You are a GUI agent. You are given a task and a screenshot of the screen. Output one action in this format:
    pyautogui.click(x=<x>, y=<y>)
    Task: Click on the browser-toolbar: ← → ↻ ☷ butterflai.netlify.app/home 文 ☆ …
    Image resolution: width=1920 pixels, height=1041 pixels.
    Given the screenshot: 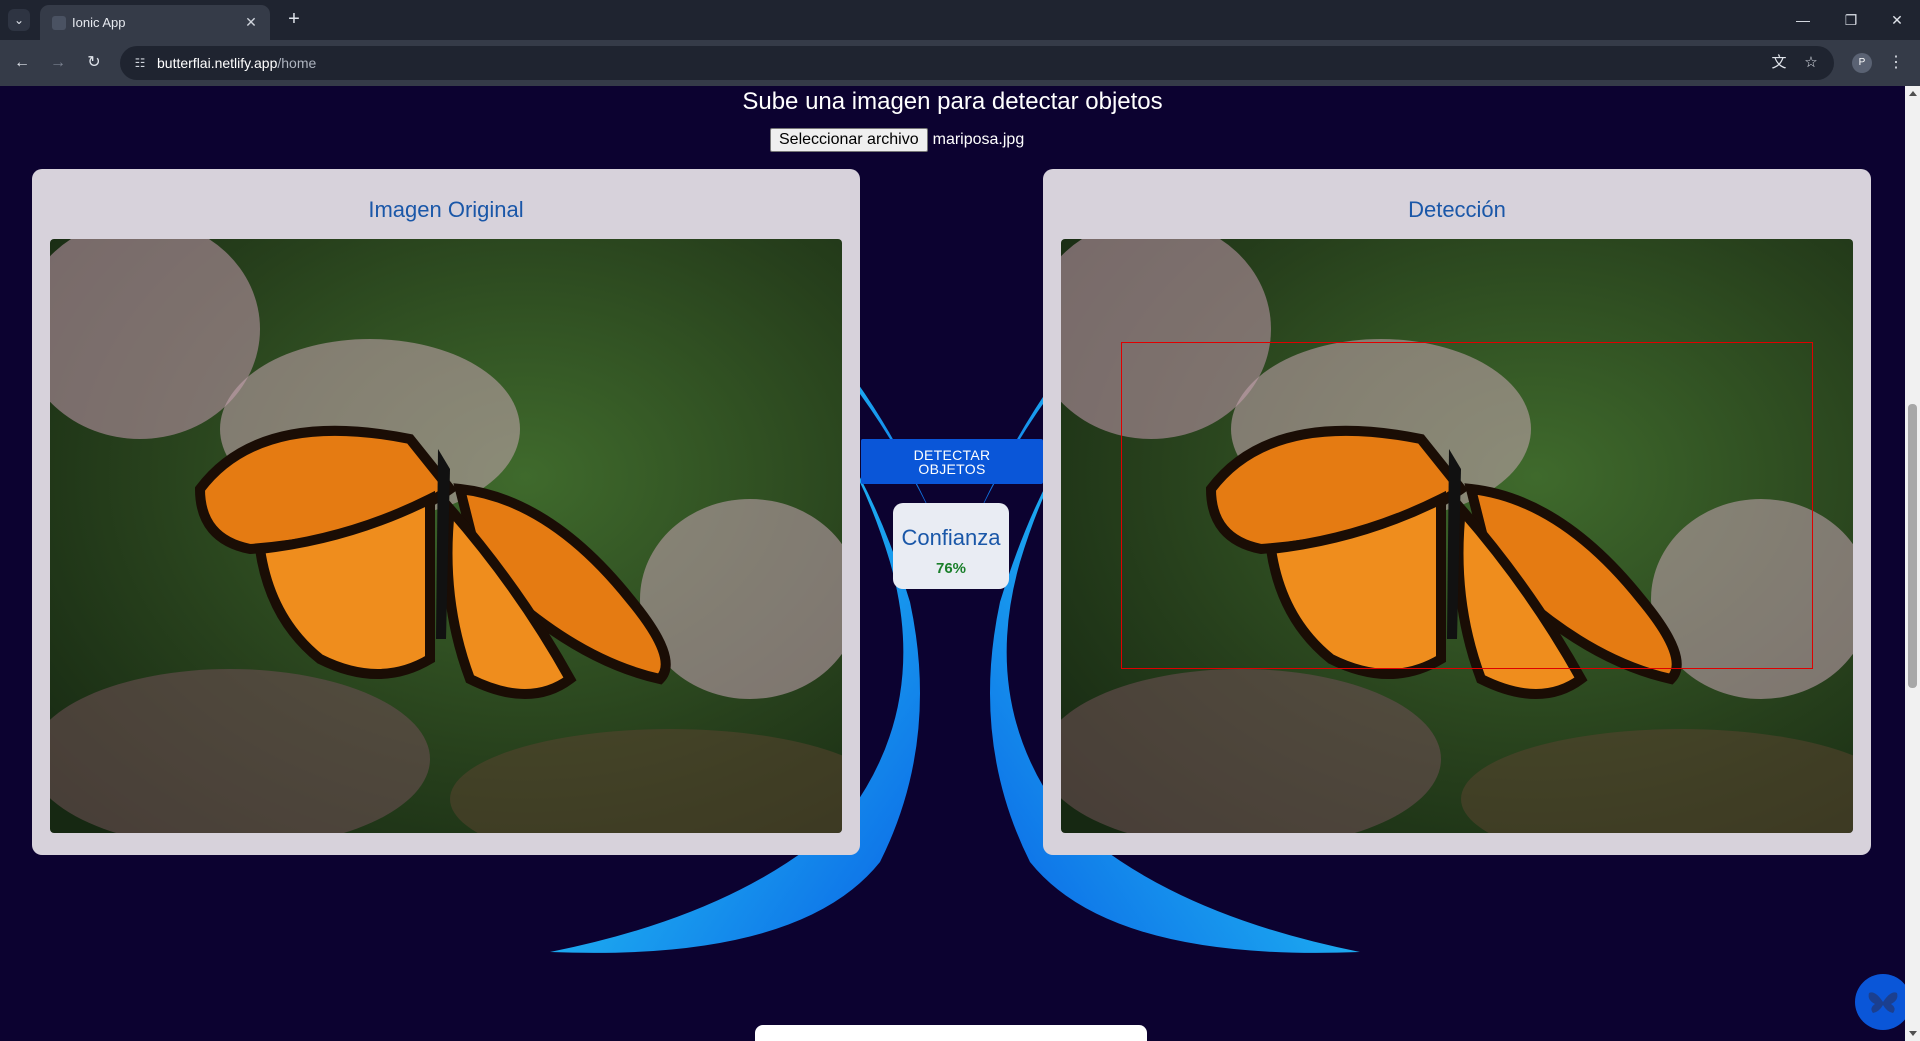 What is the action you would take?
    pyautogui.click(x=960, y=63)
    